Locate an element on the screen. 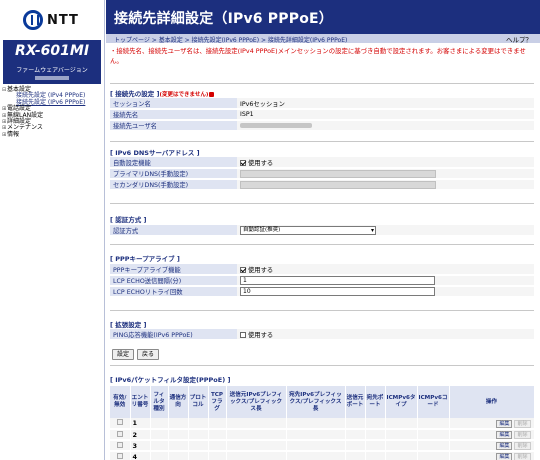 Image resolution: width=540 pixels, height=460 pixels. back-button: 戻る is located at coordinates (148, 354).